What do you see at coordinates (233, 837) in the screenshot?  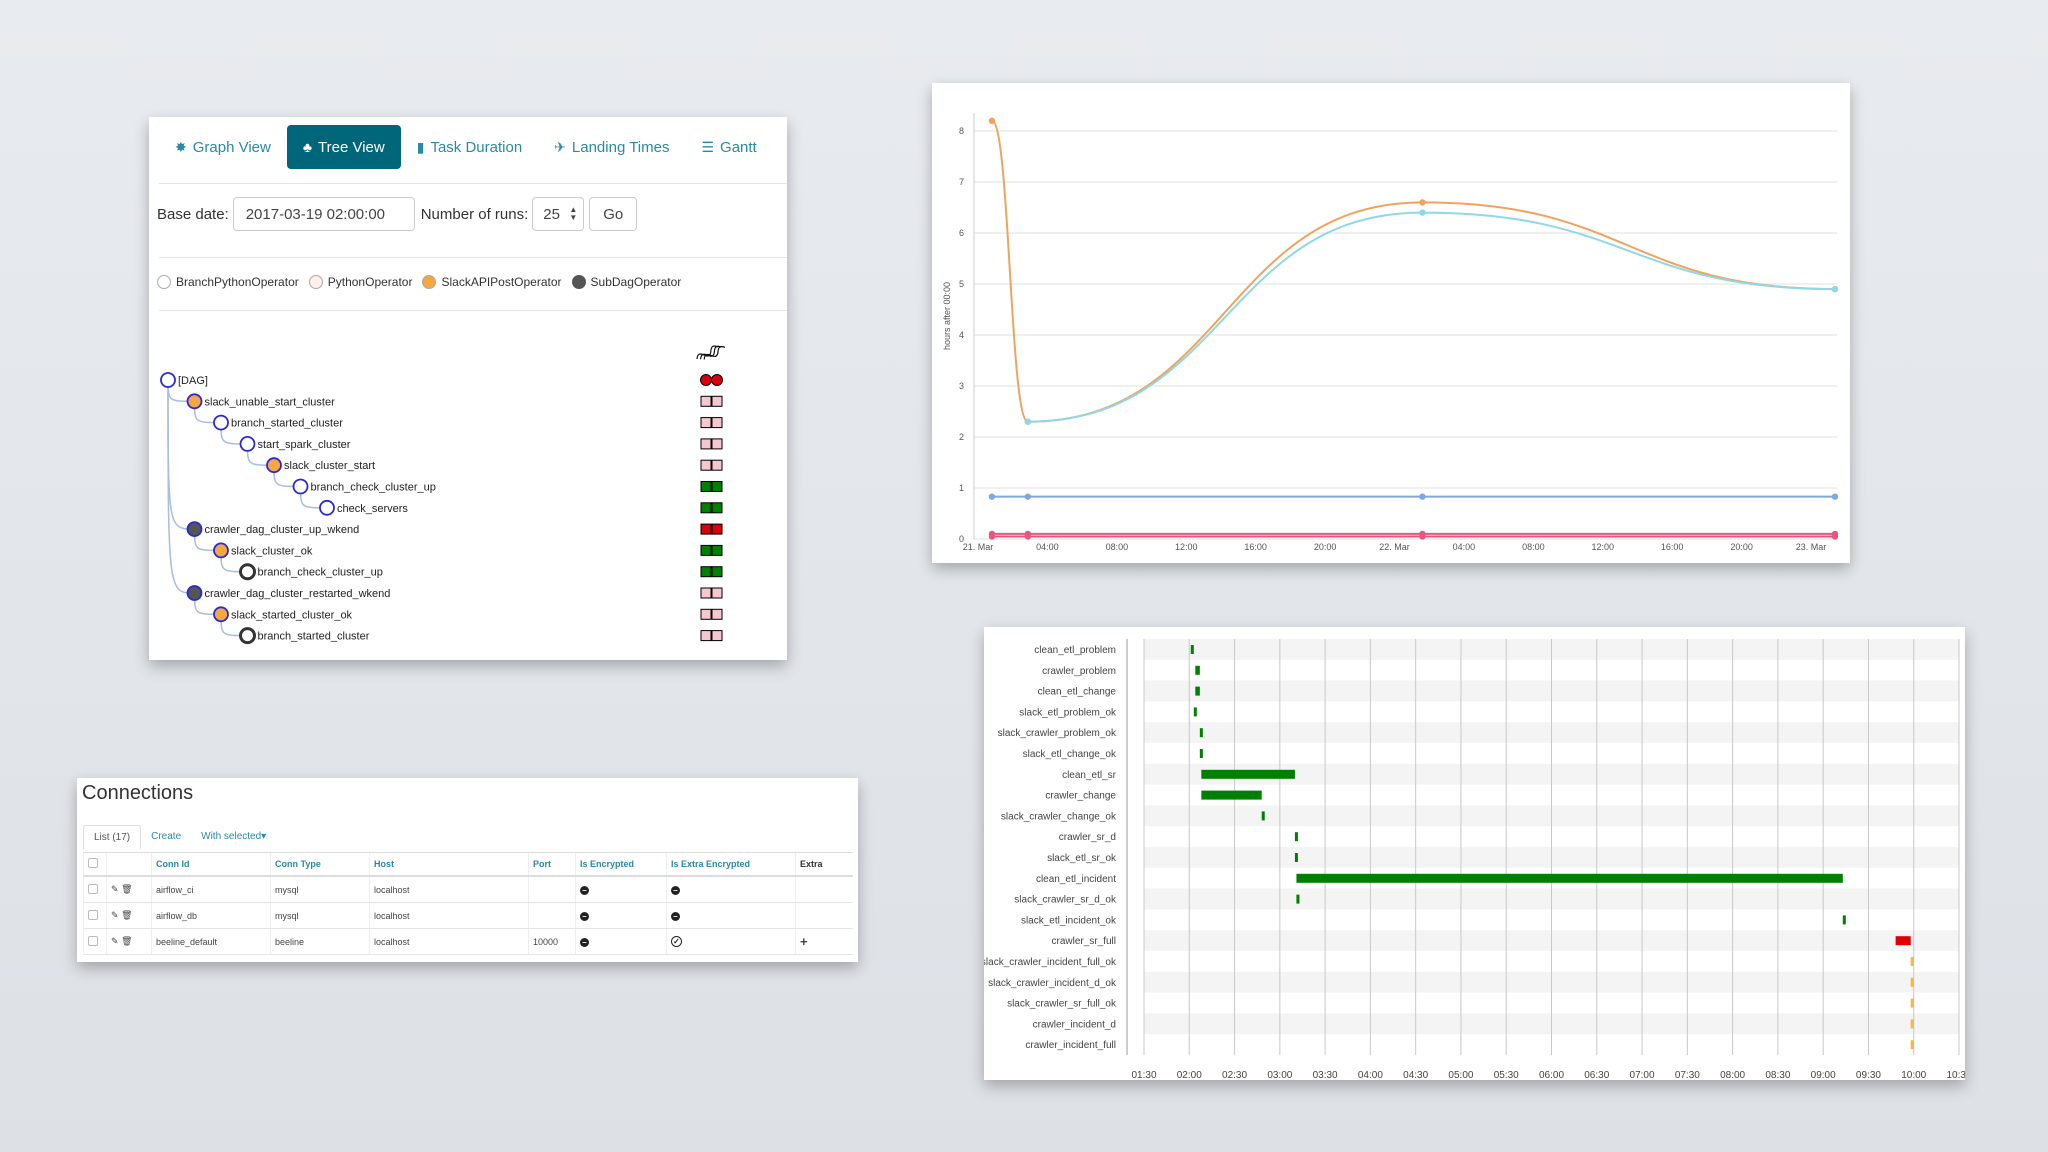 I see `with-selected-dropdown: With selected▾` at bounding box center [233, 837].